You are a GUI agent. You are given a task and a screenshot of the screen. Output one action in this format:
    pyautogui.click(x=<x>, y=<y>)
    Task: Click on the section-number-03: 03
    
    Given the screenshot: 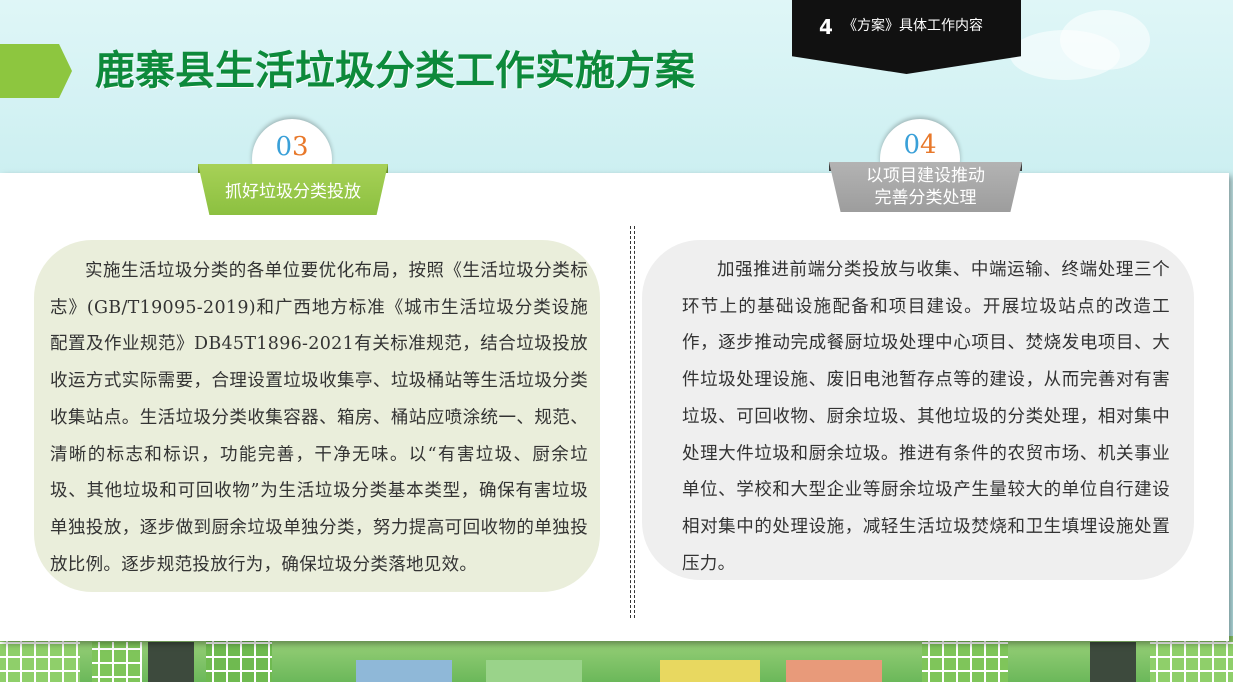 What is the action you would take?
    pyautogui.click(x=292, y=147)
    